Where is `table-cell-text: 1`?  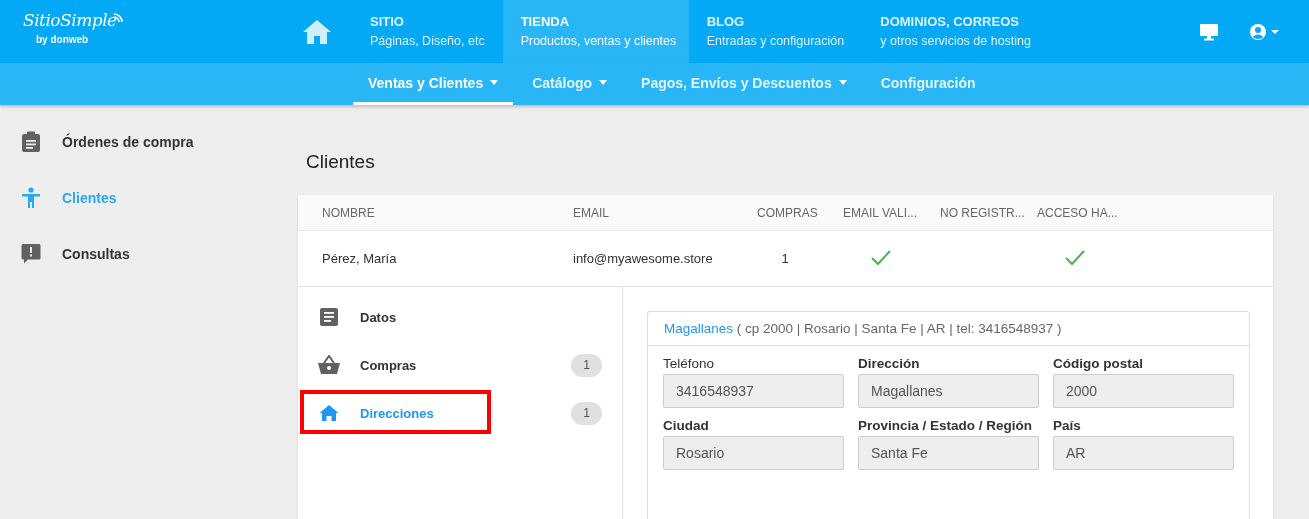 table-cell-text: 1 is located at coordinates (785, 258).